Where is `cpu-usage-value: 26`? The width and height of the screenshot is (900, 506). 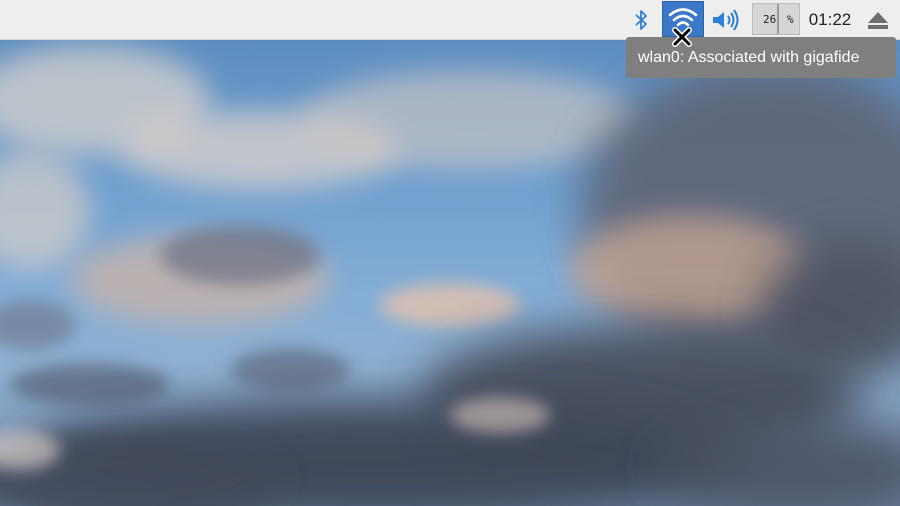
cpu-usage-value: 26 is located at coordinates (770, 19).